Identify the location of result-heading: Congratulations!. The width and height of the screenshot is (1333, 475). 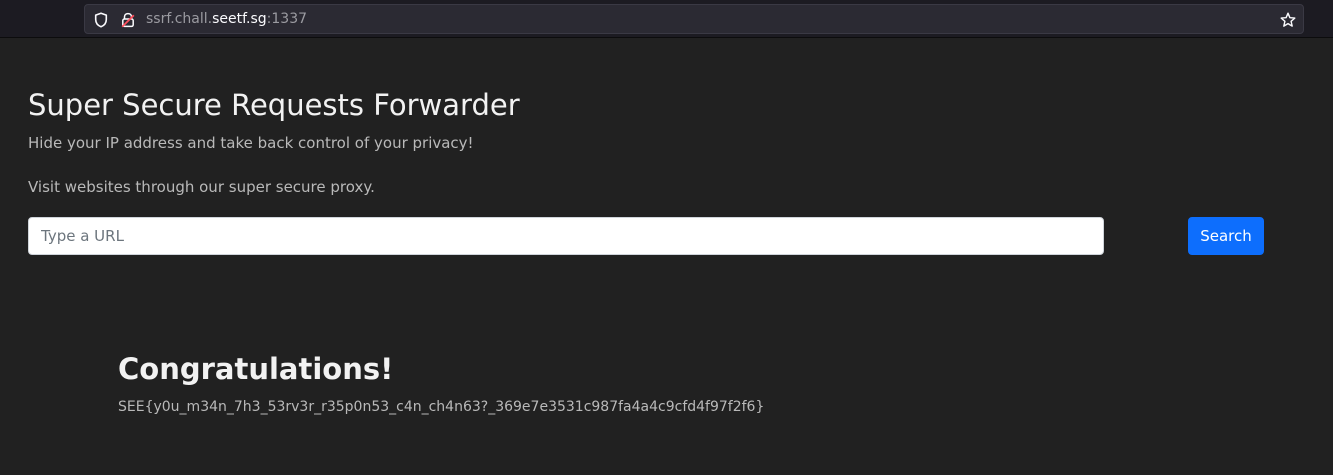
(256, 369).